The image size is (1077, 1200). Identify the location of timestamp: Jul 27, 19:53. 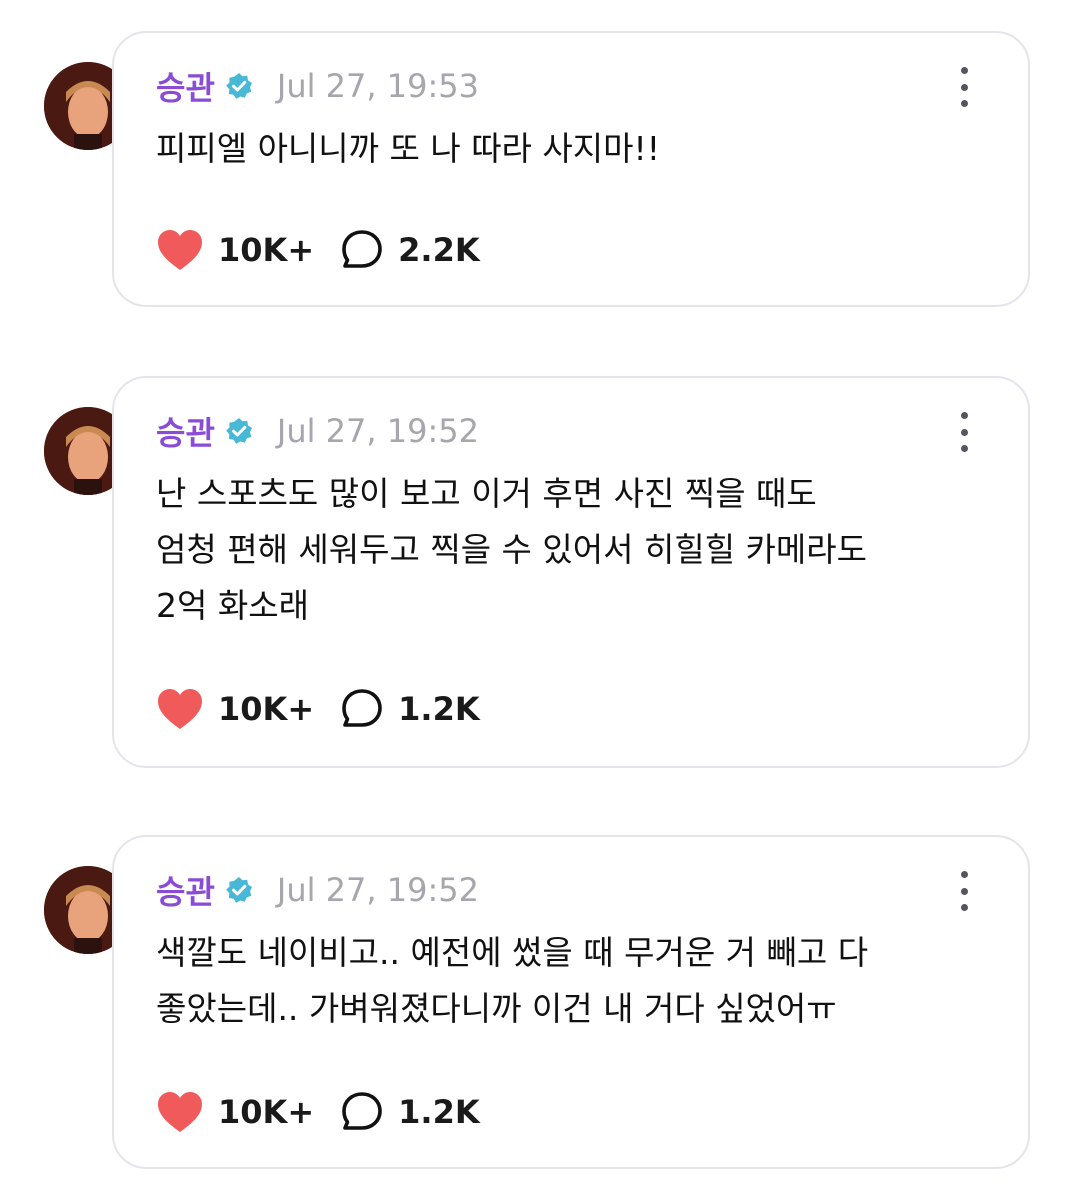
(377, 86).